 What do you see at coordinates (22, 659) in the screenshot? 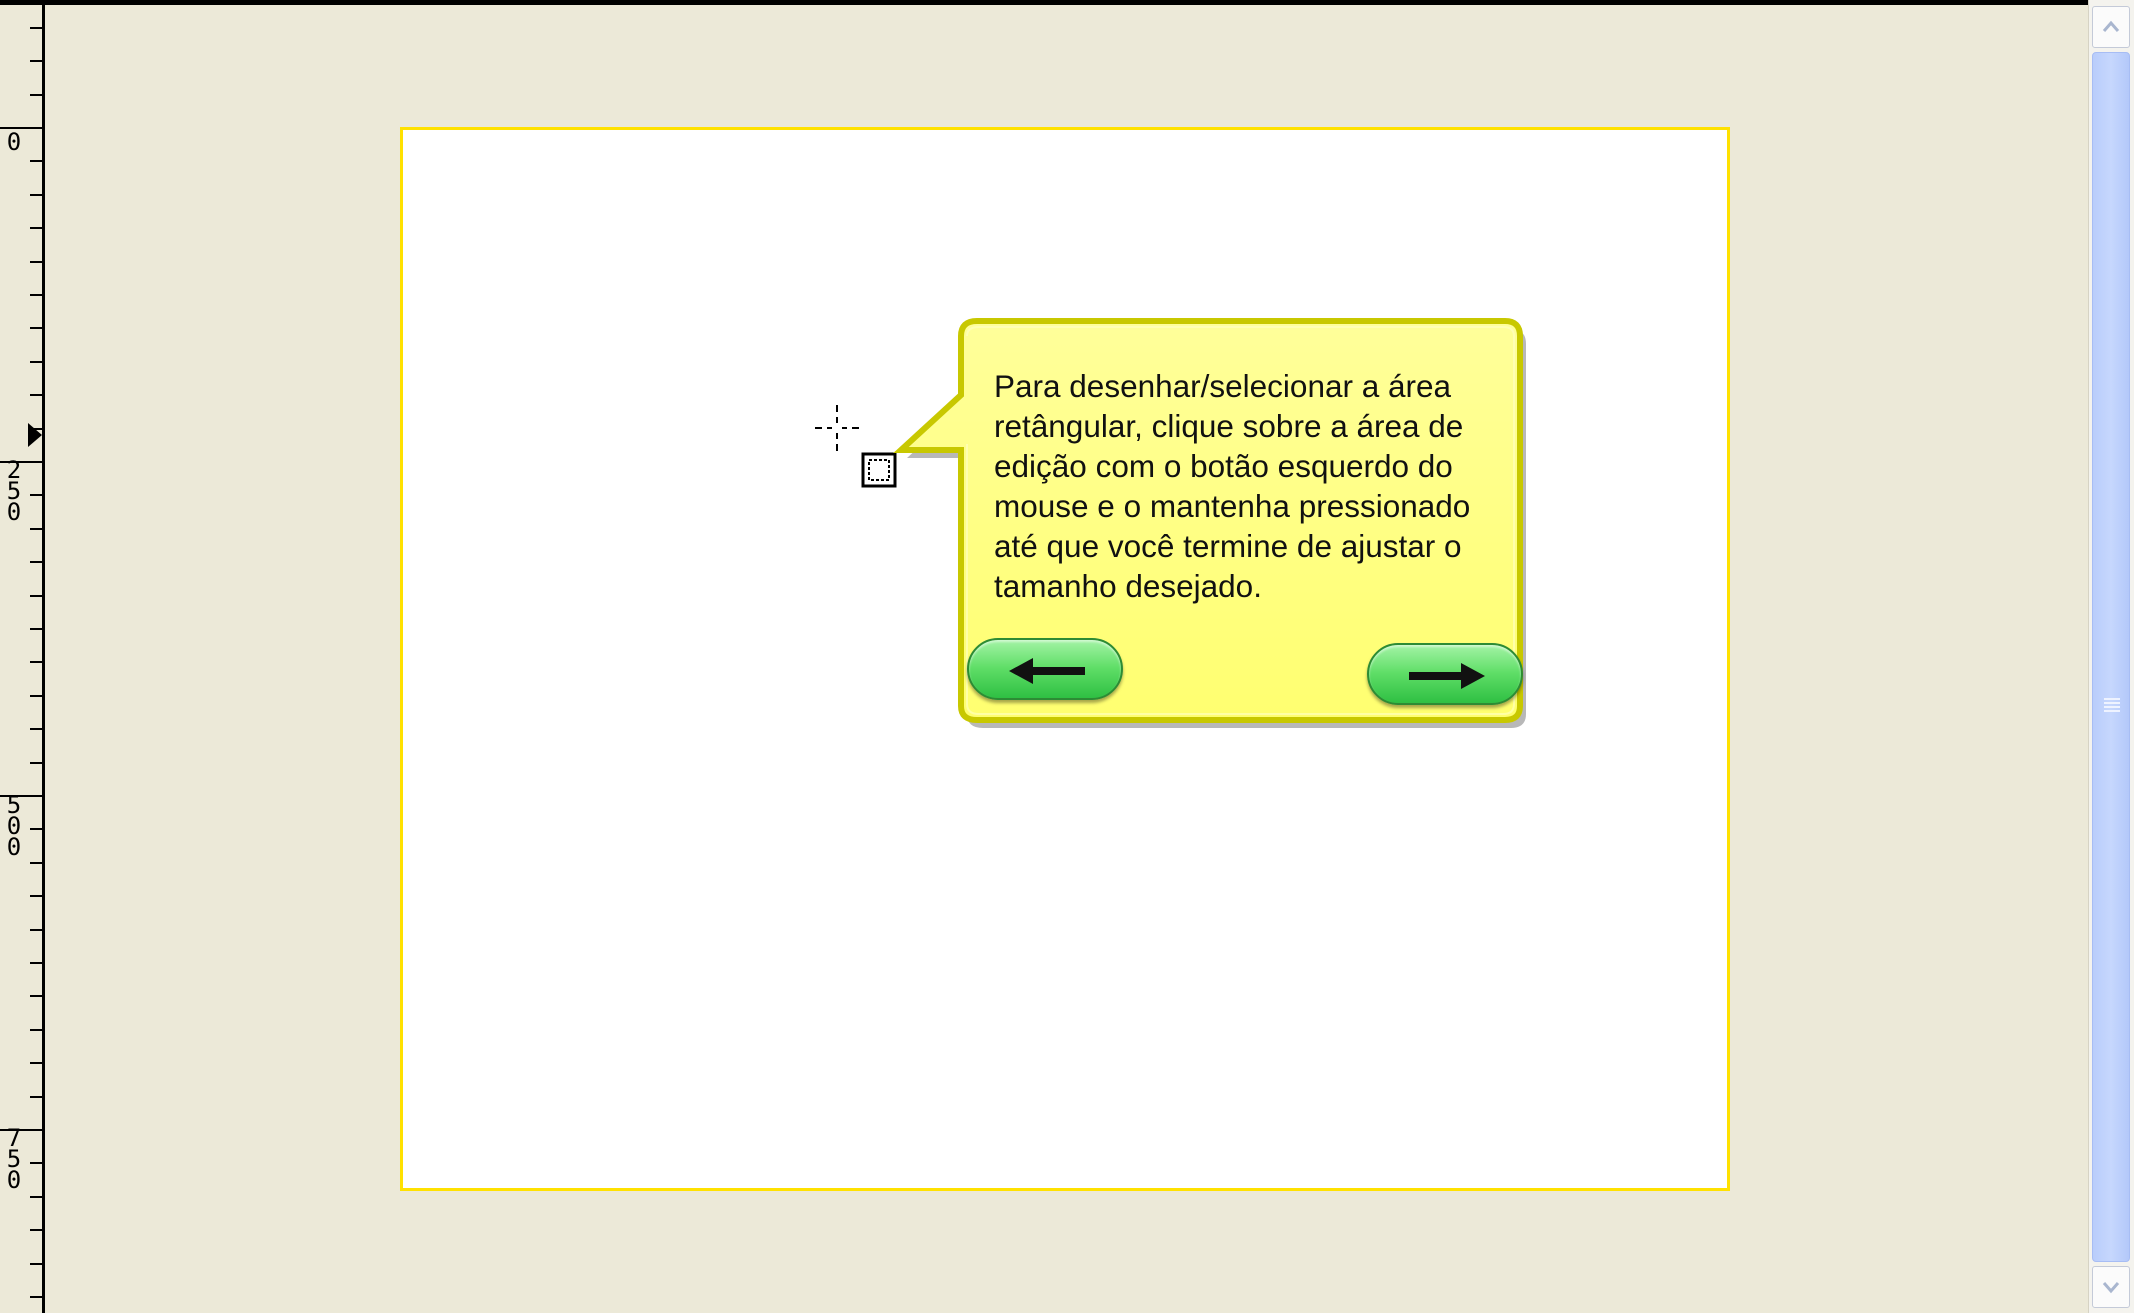
I see `vertical-ruler: 0 2 5 0 5 0 0 7 5 0` at bounding box center [22, 659].